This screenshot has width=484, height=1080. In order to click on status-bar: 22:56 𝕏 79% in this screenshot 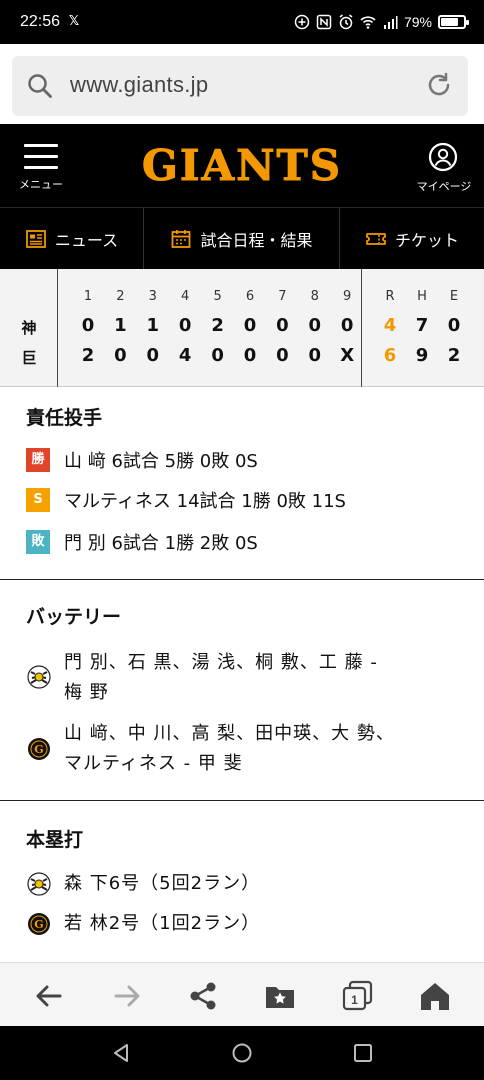, I will do `click(242, 22)`.